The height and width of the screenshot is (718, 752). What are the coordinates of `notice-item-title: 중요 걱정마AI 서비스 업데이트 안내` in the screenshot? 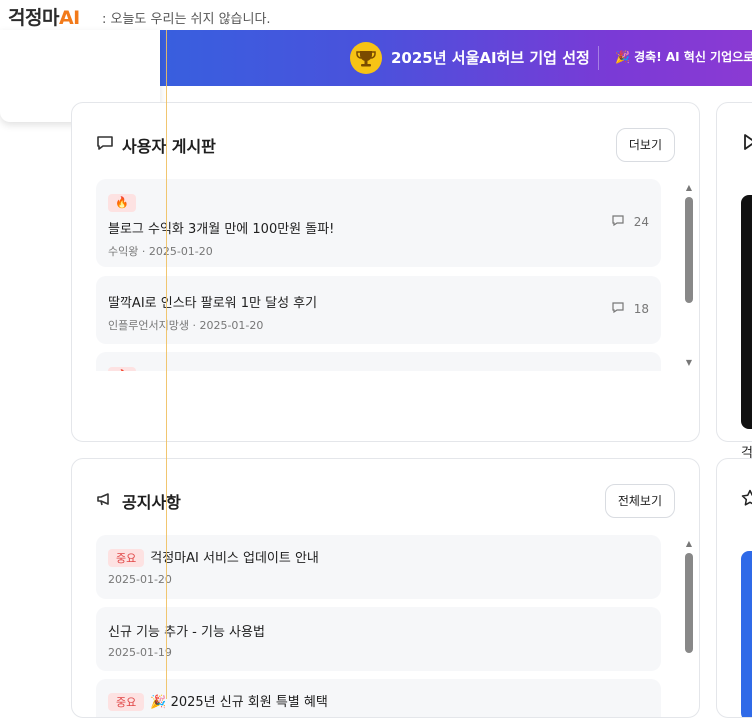 It's located at (378, 557).